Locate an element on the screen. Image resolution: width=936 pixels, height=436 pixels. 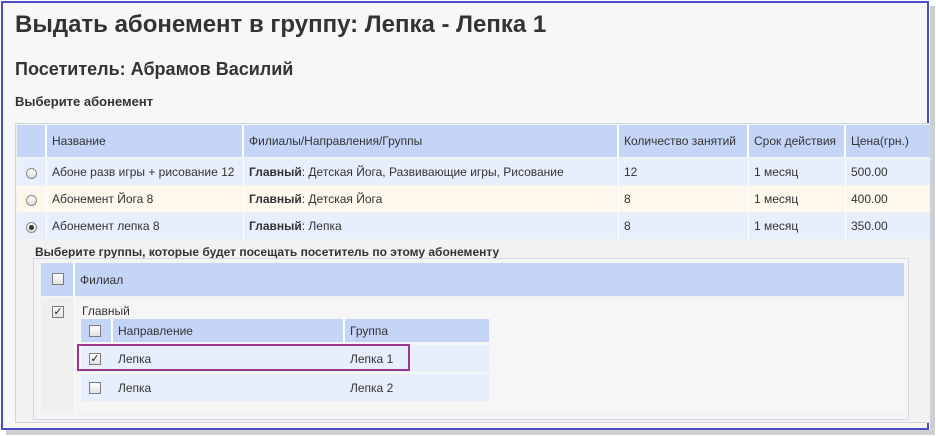
visitor-name: Посетитель: Абрамов Василий is located at coordinates (154, 69).